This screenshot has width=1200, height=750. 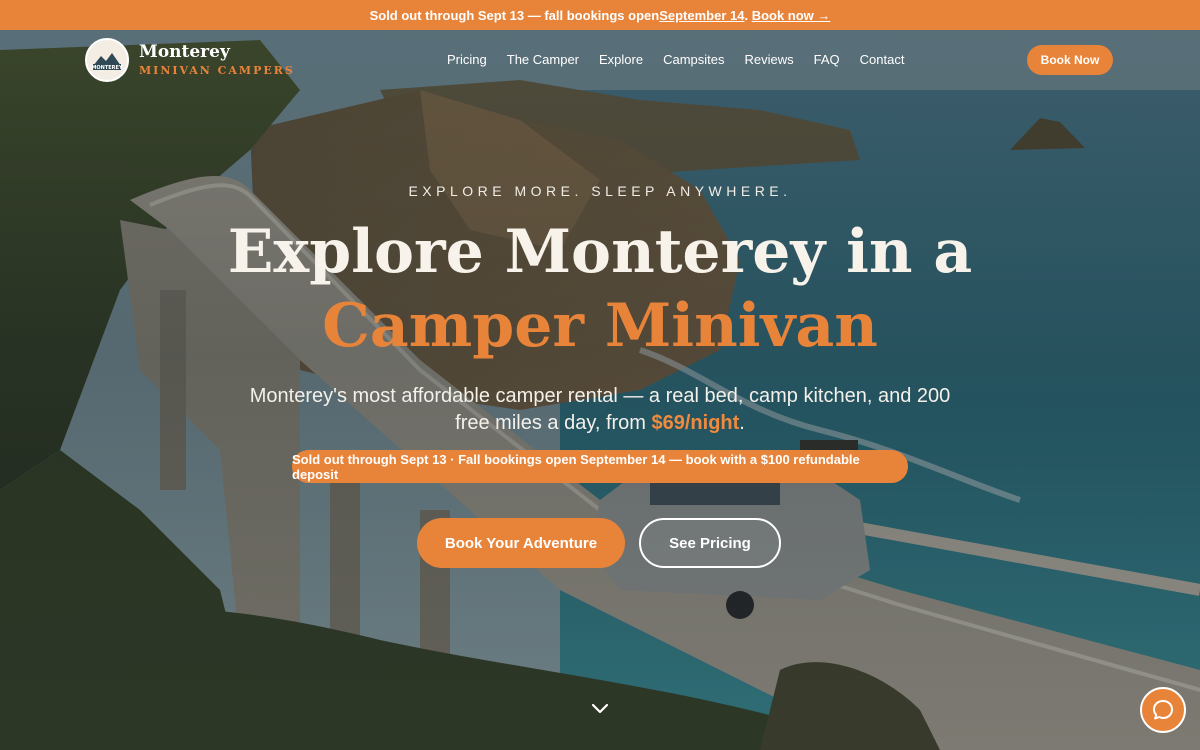 I want to click on chevron-down-icon, so click(x=600, y=709).